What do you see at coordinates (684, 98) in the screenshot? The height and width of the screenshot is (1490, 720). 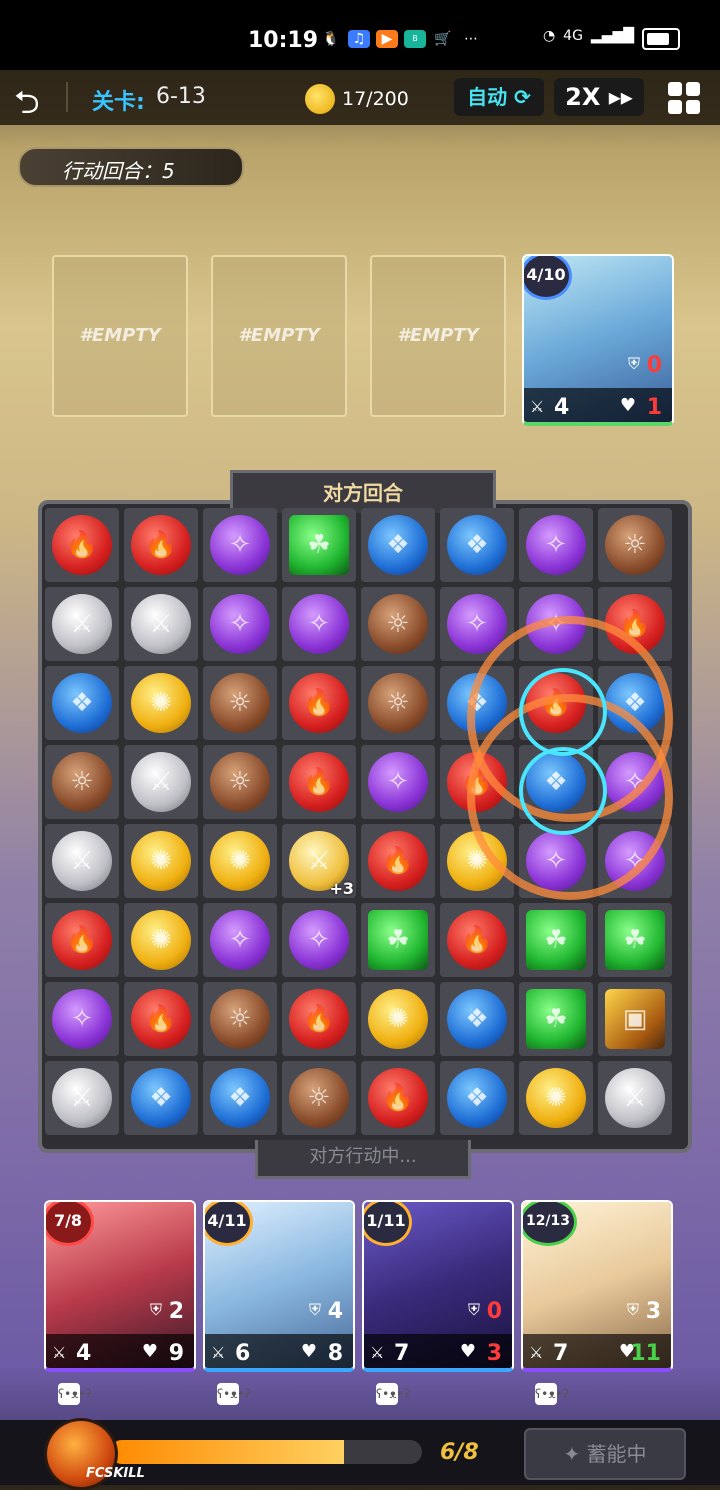 I see `menu-grid-icon` at bounding box center [684, 98].